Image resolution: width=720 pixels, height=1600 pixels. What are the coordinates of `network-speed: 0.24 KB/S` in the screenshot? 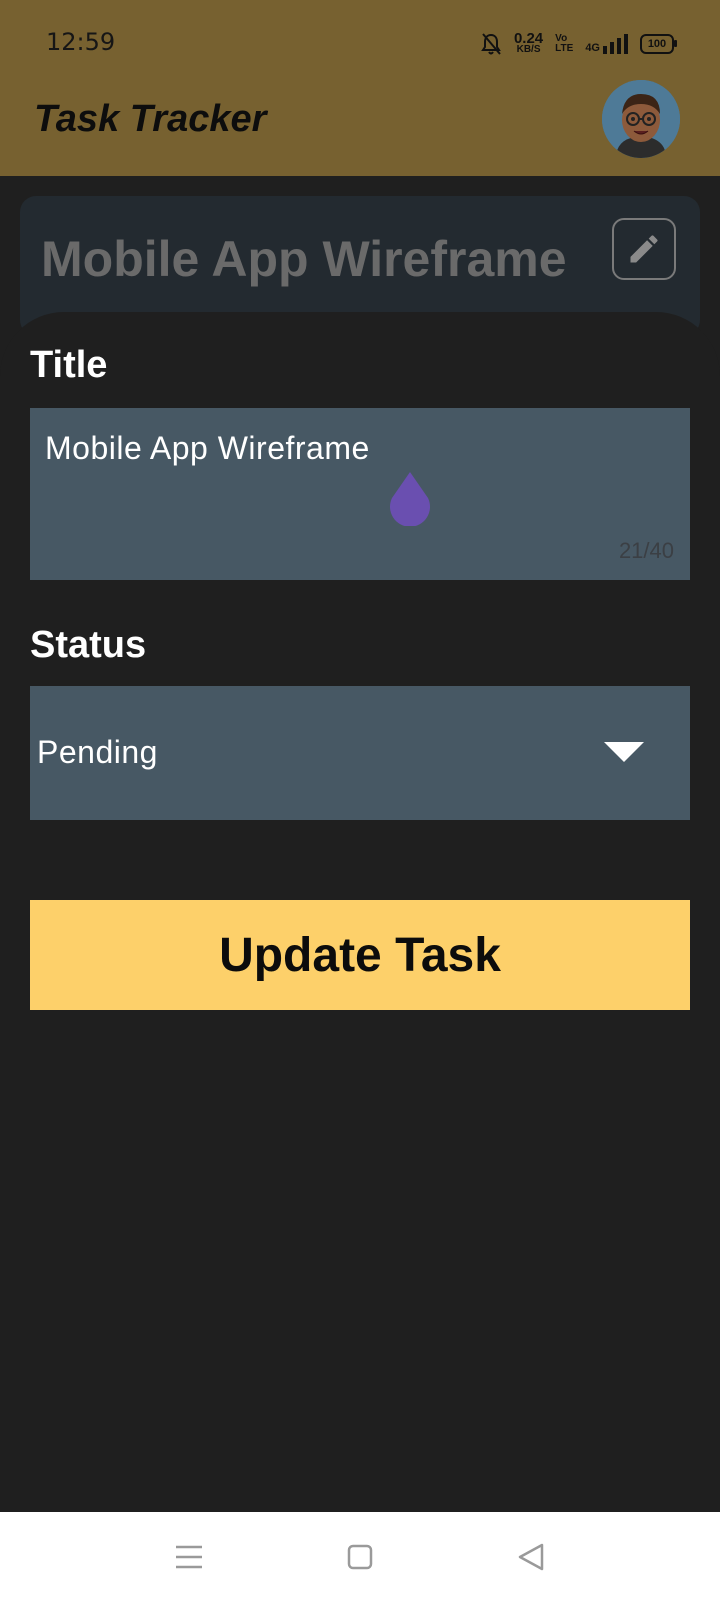 It's located at (528, 42).